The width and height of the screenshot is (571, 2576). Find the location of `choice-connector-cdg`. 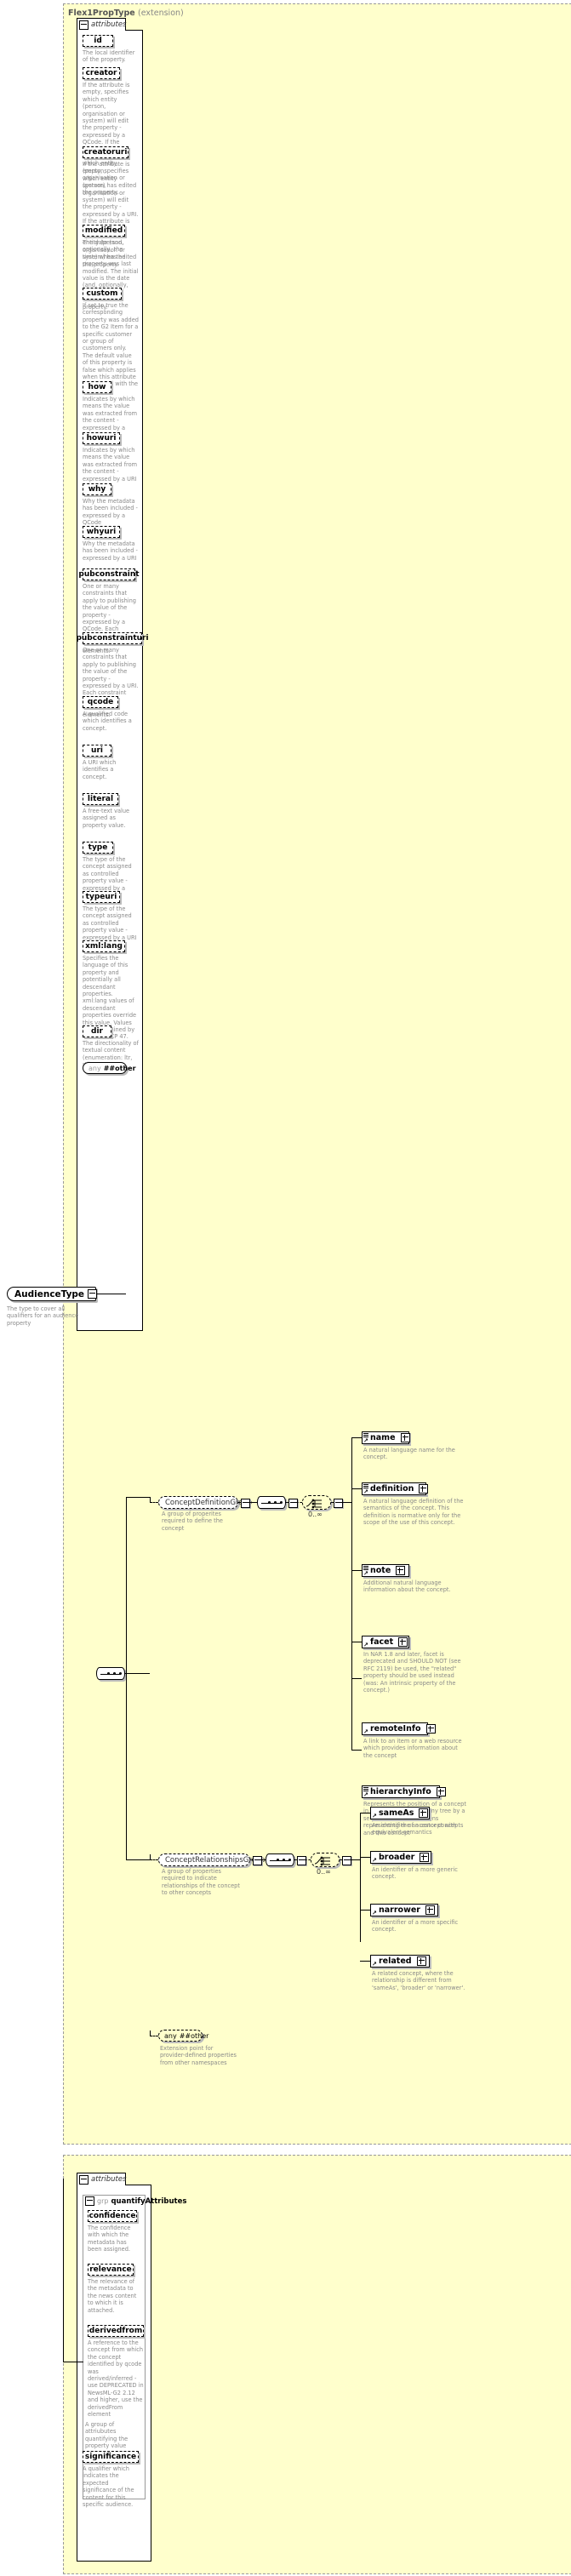

choice-connector-cdg is located at coordinates (316, 1502).